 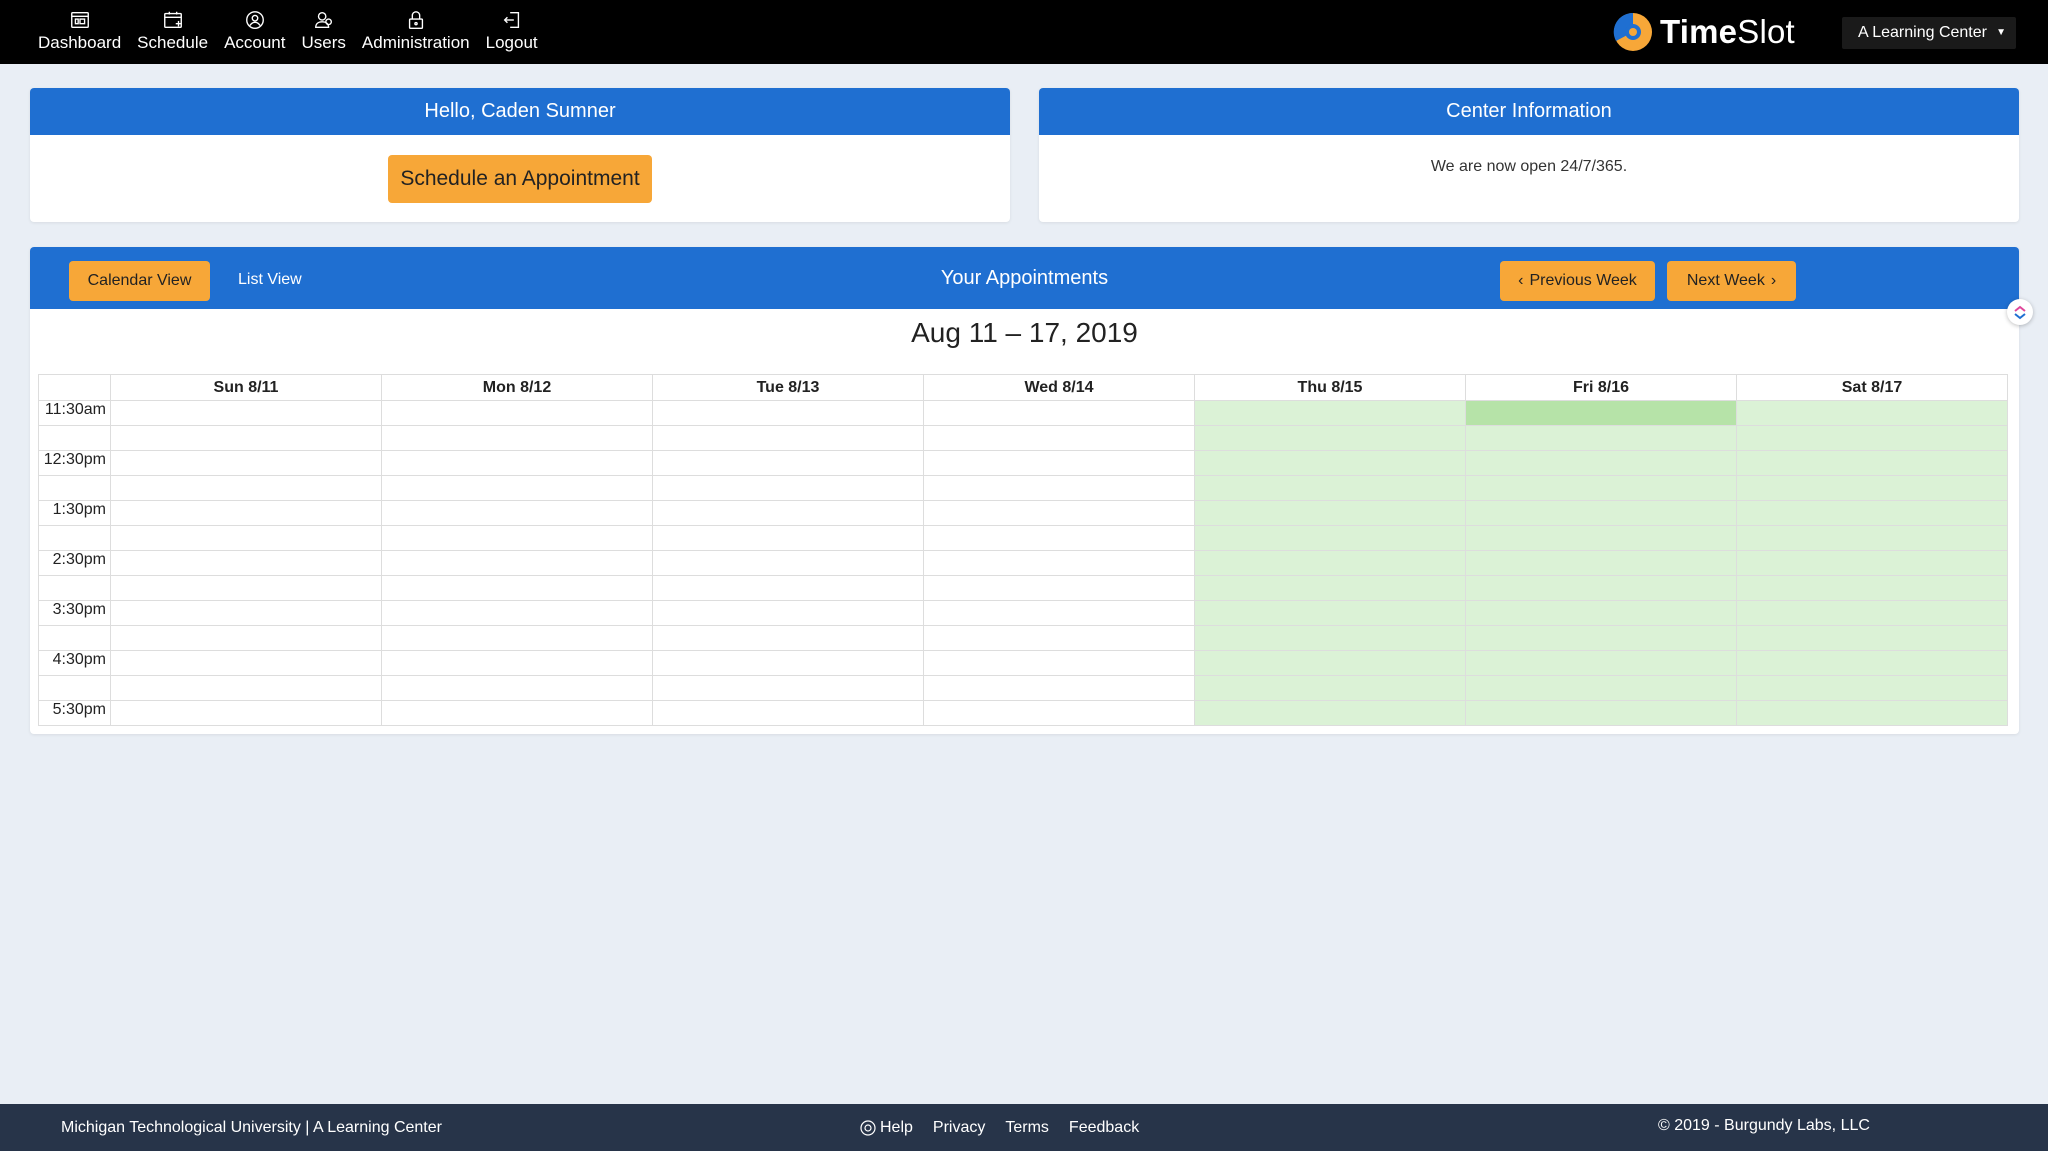 I want to click on brand: TimeSlot, so click(x=1703, y=32).